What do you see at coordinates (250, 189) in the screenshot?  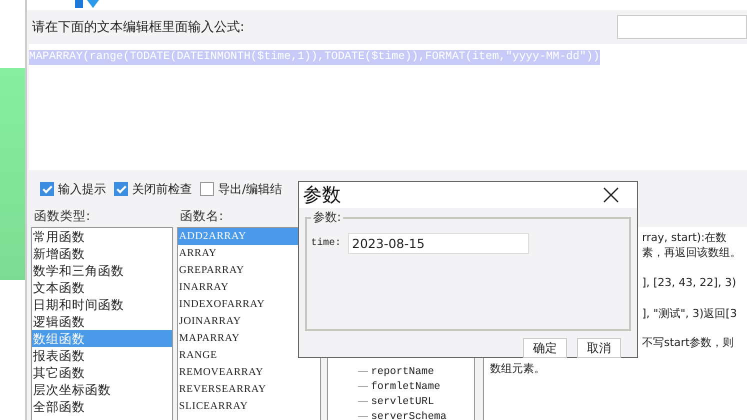 I see `option-label: 导出/编辑结` at bounding box center [250, 189].